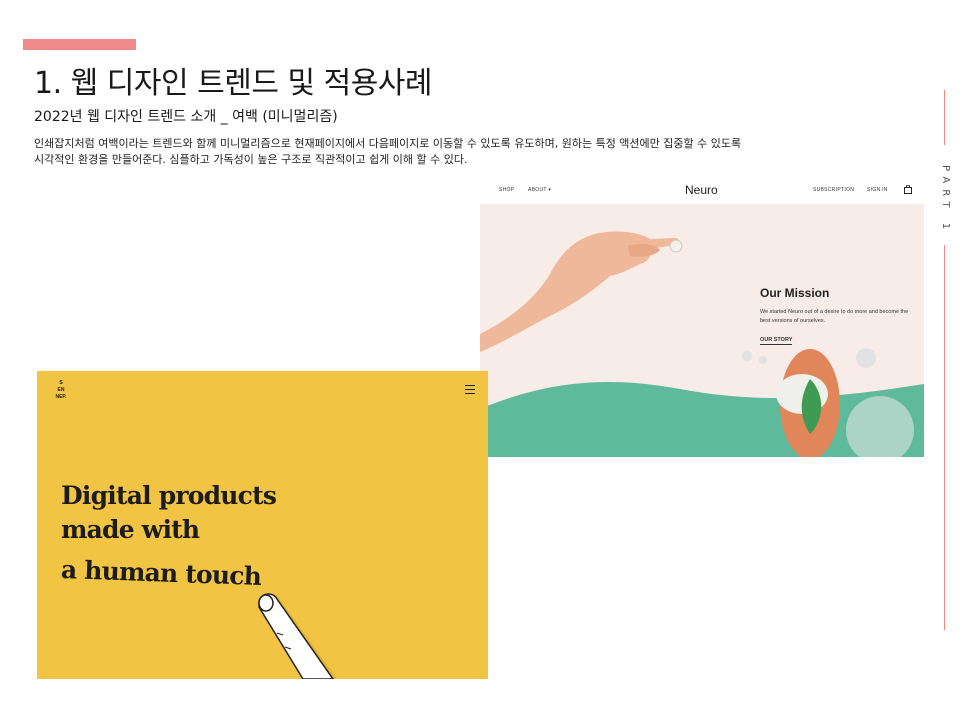 The height and width of the screenshot is (720, 960). I want to click on cart-icon, so click(908, 189).